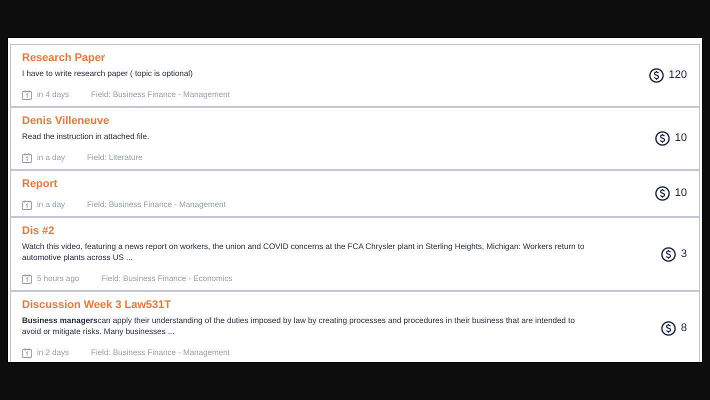 The width and height of the screenshot is (710, 400). What do you see at coordinates (38, 231) in the screenshot?
I see `task-title-link: Dis #2` at bounding box center [38, 231].